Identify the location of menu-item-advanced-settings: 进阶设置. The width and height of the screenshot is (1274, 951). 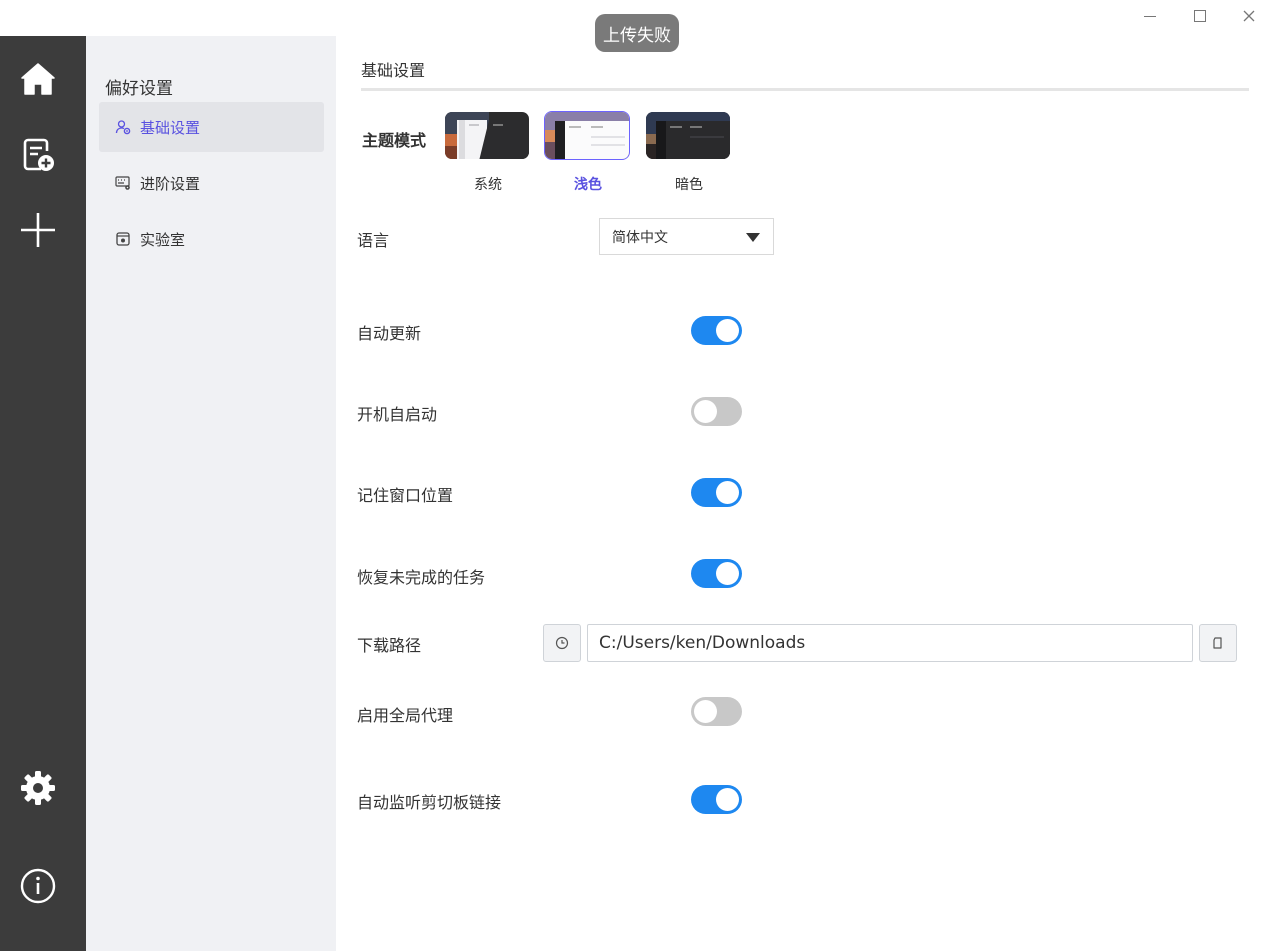
(211, 183).